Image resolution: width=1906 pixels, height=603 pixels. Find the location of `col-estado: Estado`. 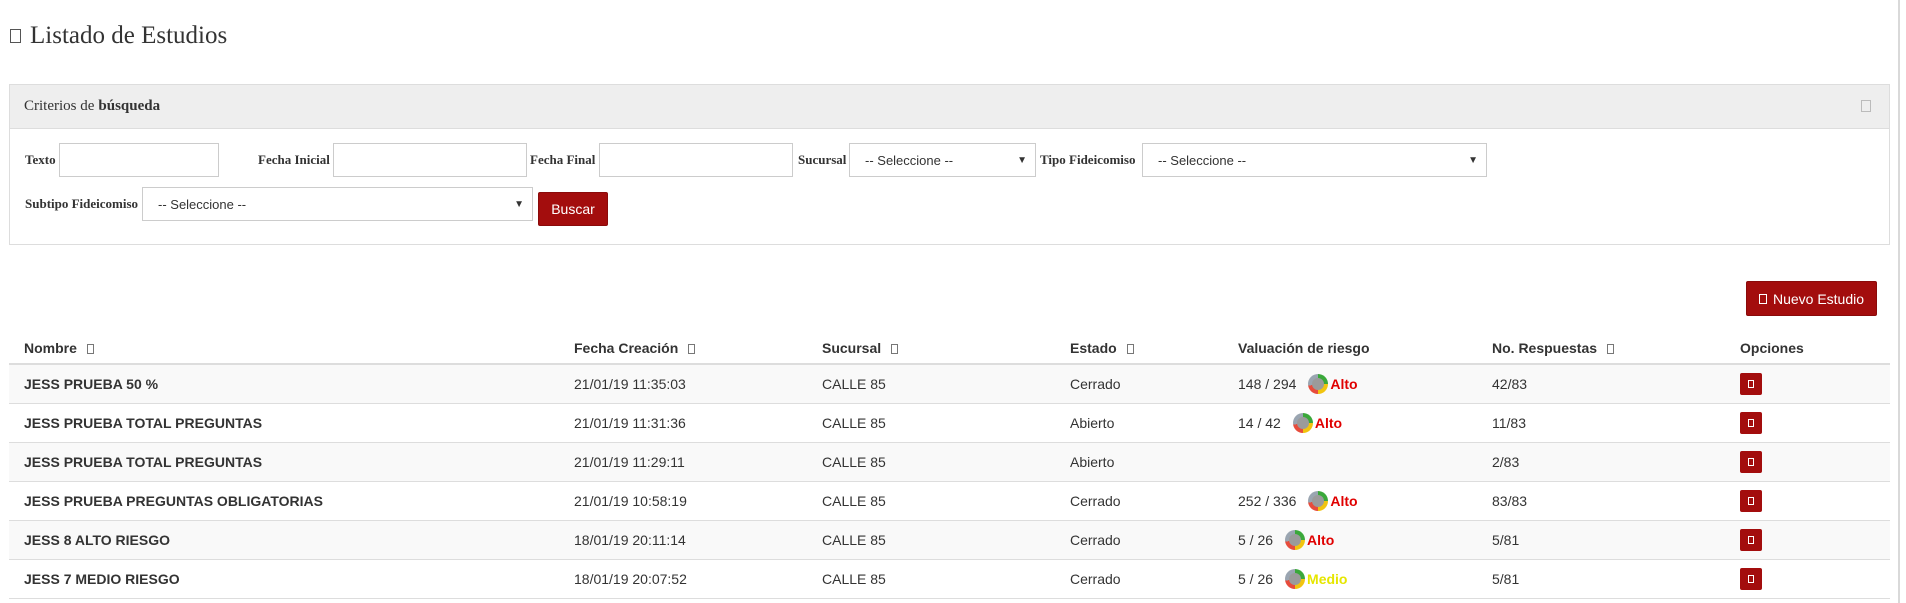

col-estado: Estado is located at coordinates (1139, 349).